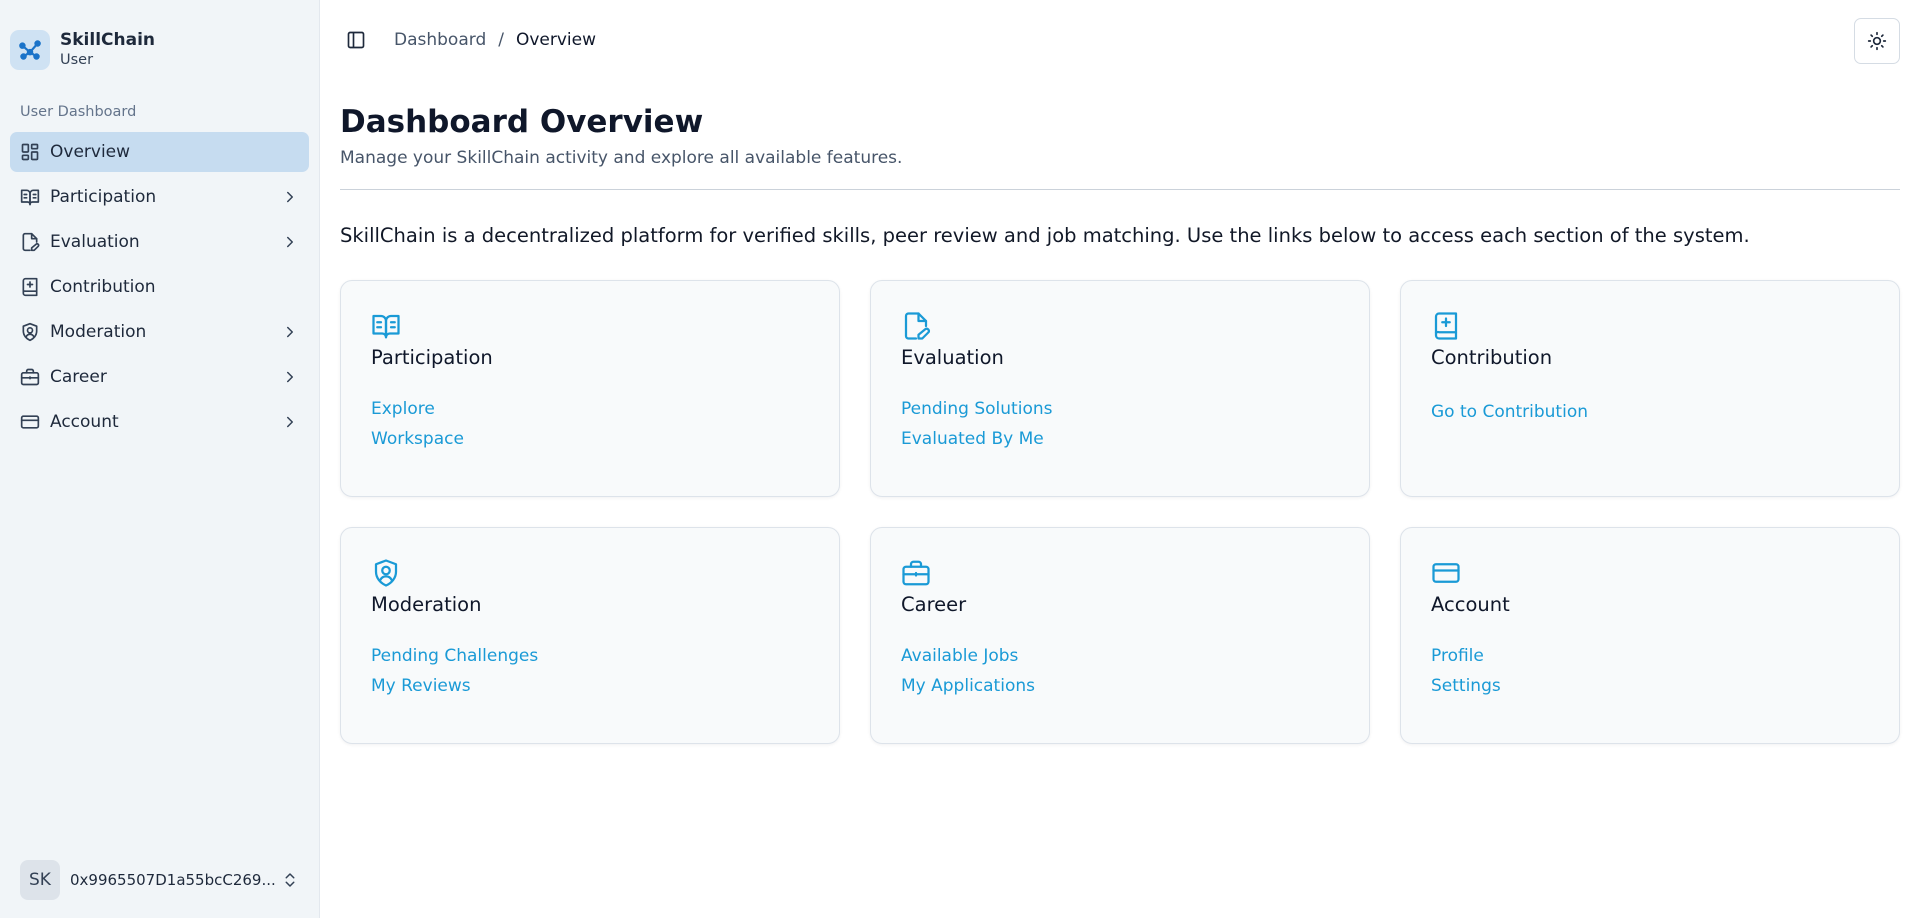  Describe the element at coordinates (30, 49) in the screenshot. I see `brand-logo-icon` at that location.